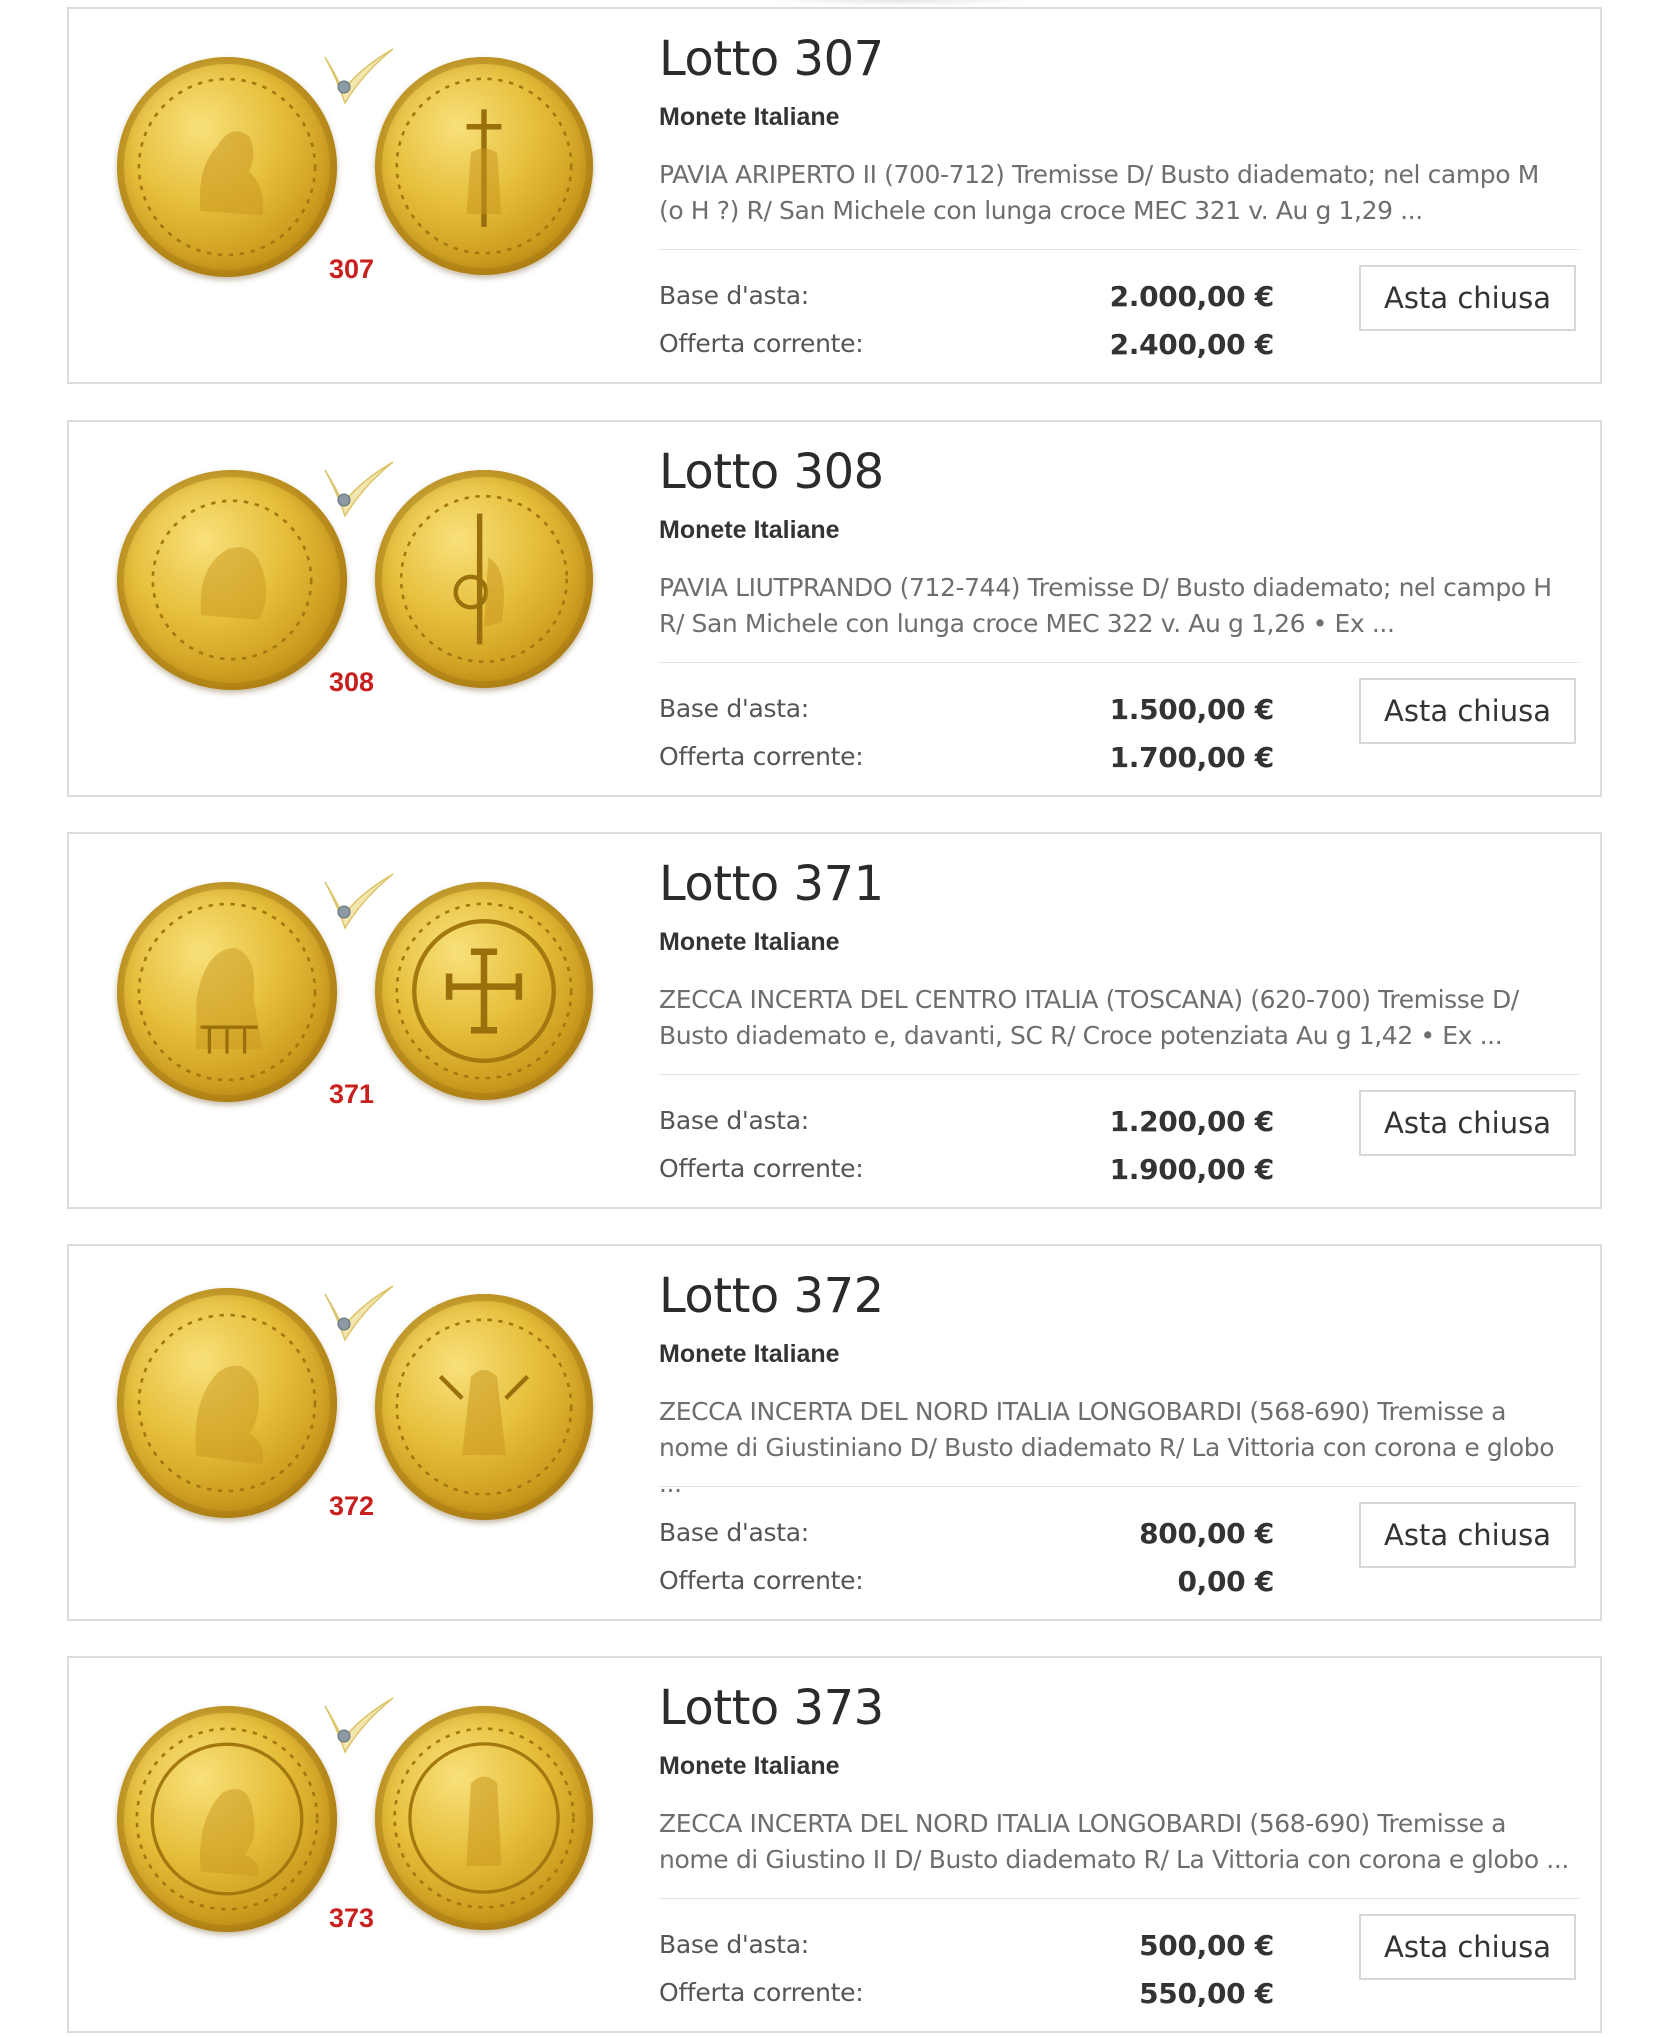 The width and height of the screenshot is (1668, 2037). I want to click on lot-title: Lotto 372, so click(771, 1296).